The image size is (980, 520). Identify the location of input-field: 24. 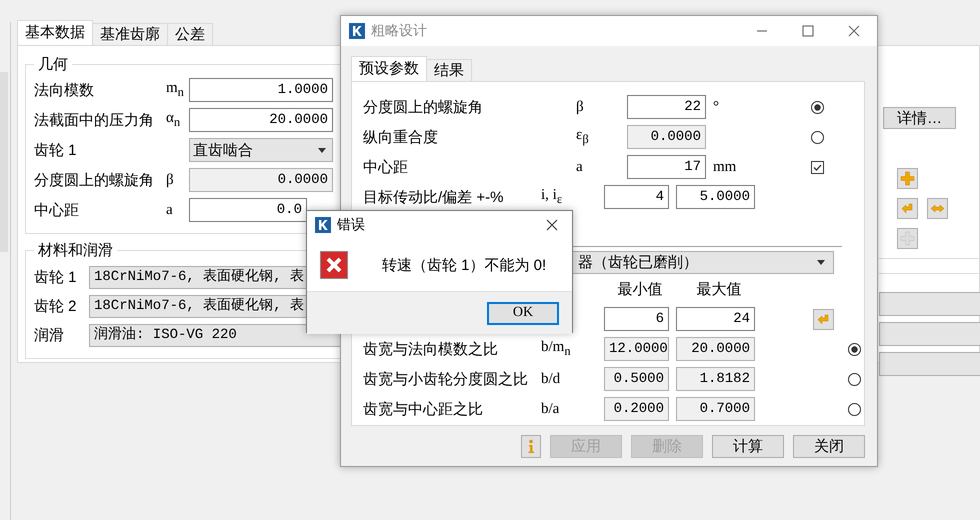
(715, 319).